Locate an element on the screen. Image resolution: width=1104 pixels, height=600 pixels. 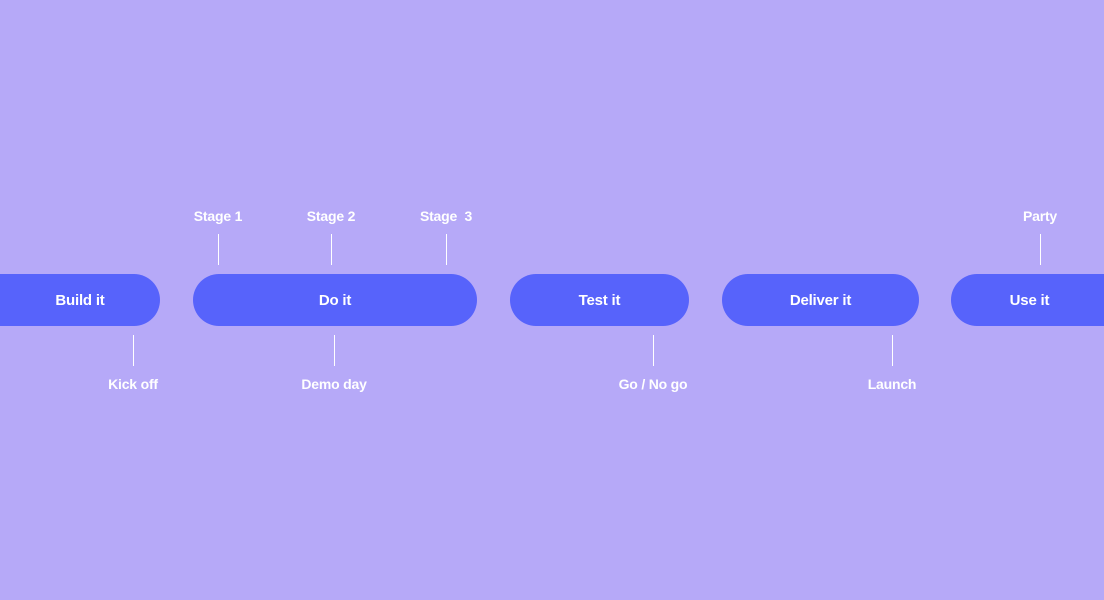
phase-label: Do it is located at coordinates (335, 300).